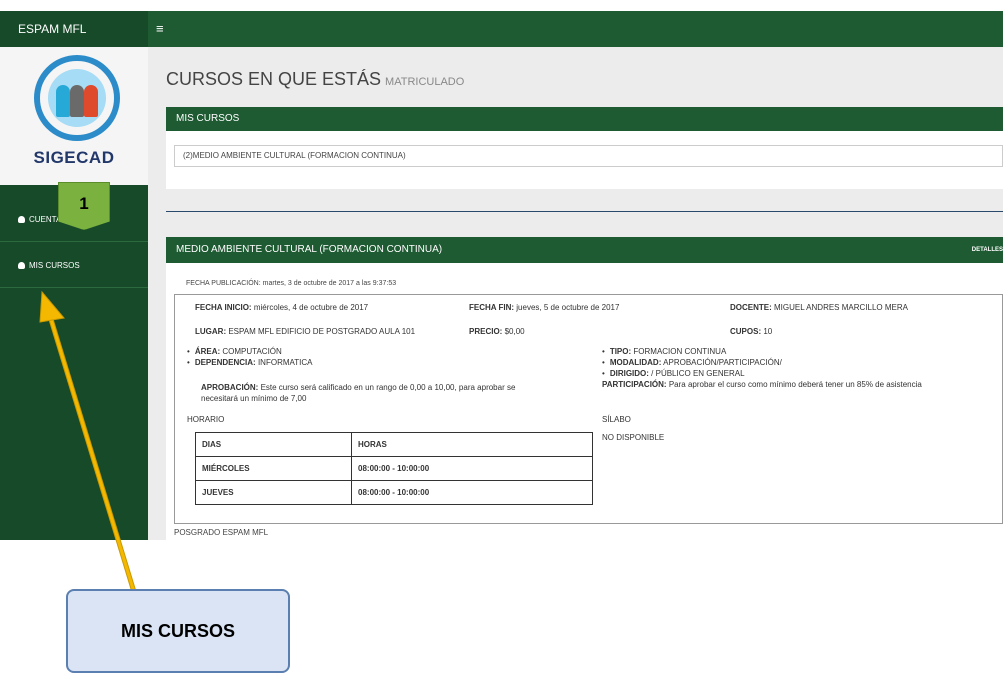 Image resolution: width=1003 pixels, height=675 pixels. I want to click on modalidad: MODALIDAD: APROBACIÓN/PARTICIPACIÓN/, so click(692, 362).